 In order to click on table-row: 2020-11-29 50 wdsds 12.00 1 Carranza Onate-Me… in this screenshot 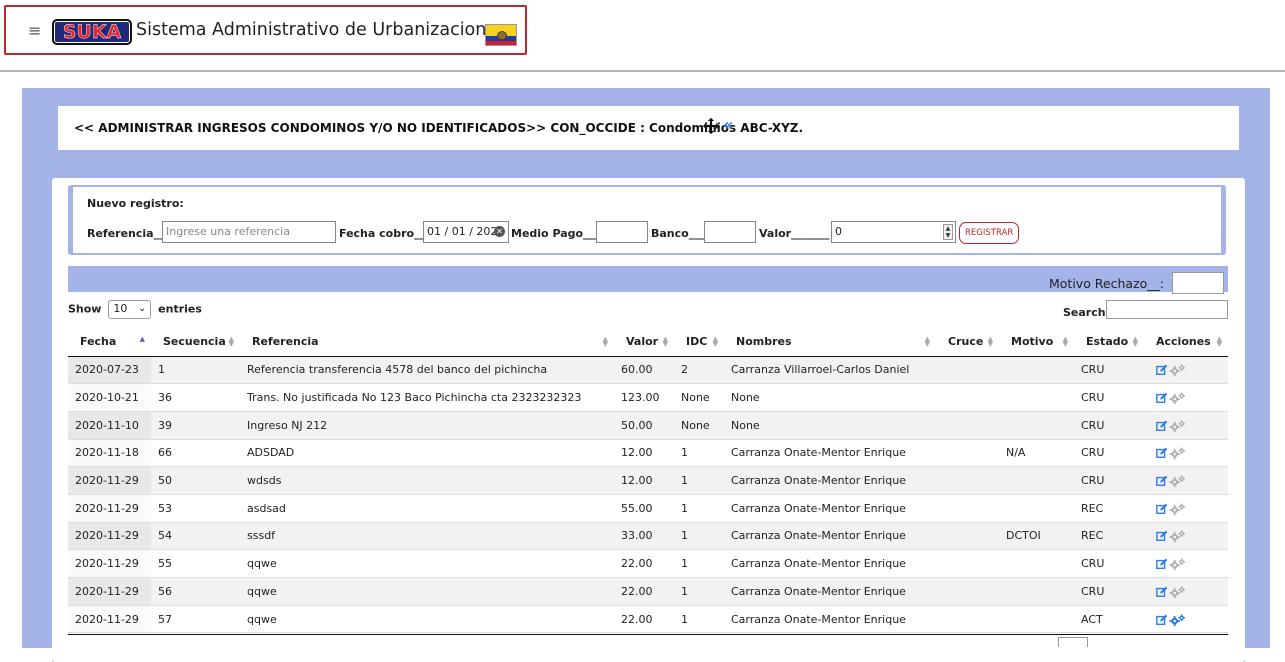, I will do `click(648, 480)`.